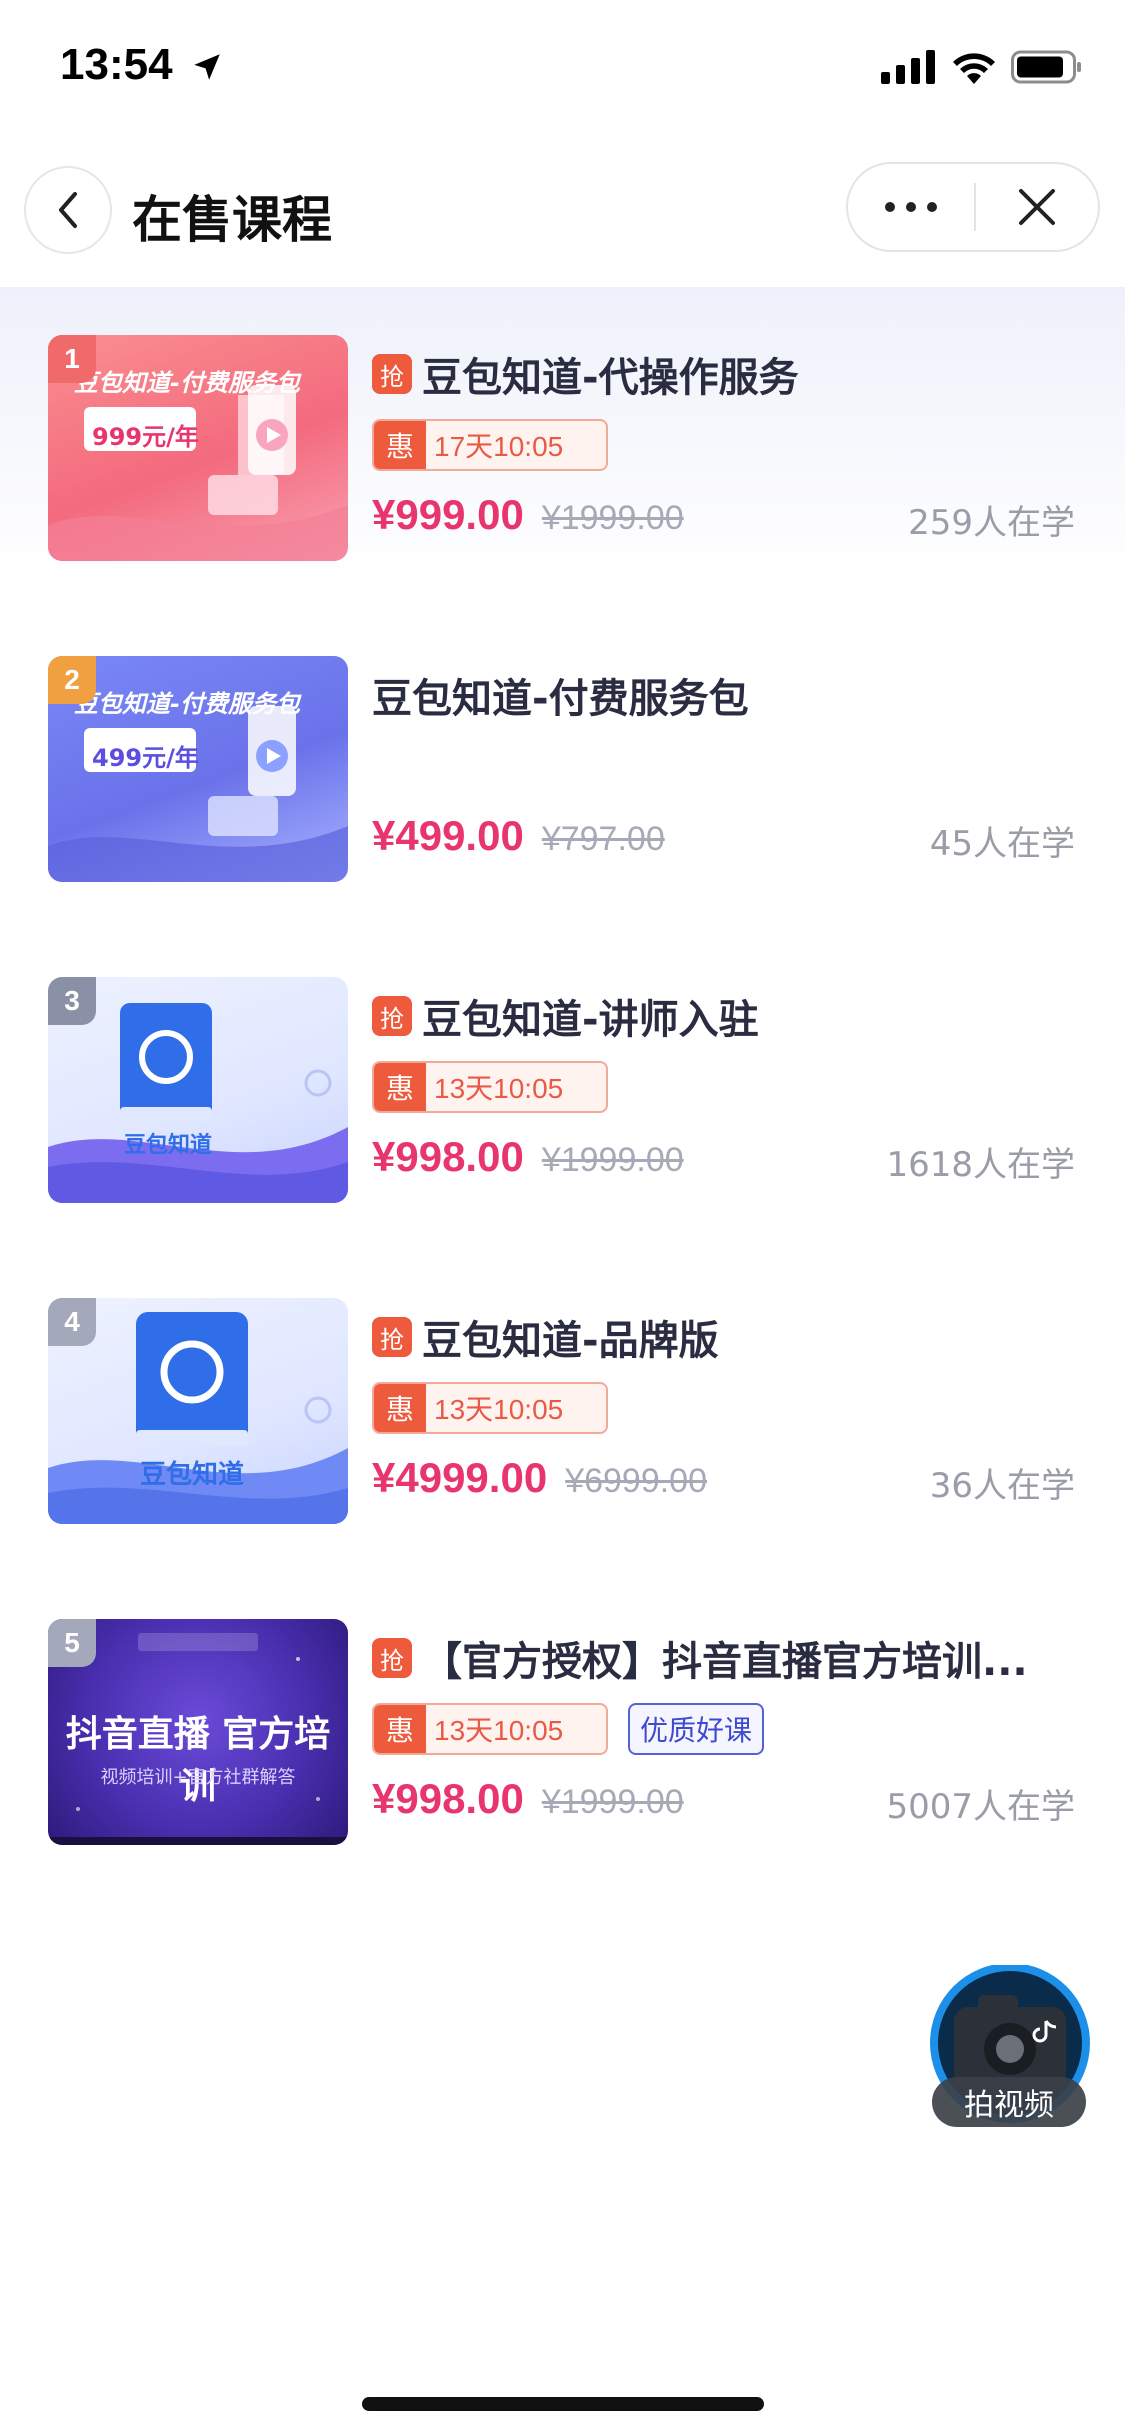 The width and height of the screenshot is (1125, 2436). What do you see at coordinates (72, 359) in the screenshot?
I see `rank-badge: 1` at bounding box center [72, 359].